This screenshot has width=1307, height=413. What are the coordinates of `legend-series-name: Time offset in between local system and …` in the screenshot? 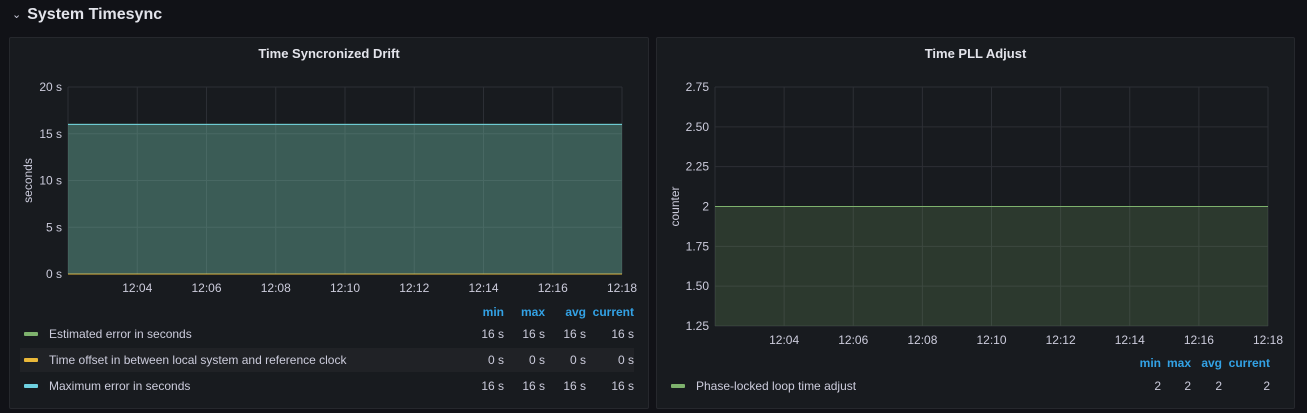 It's located at (262, 360).